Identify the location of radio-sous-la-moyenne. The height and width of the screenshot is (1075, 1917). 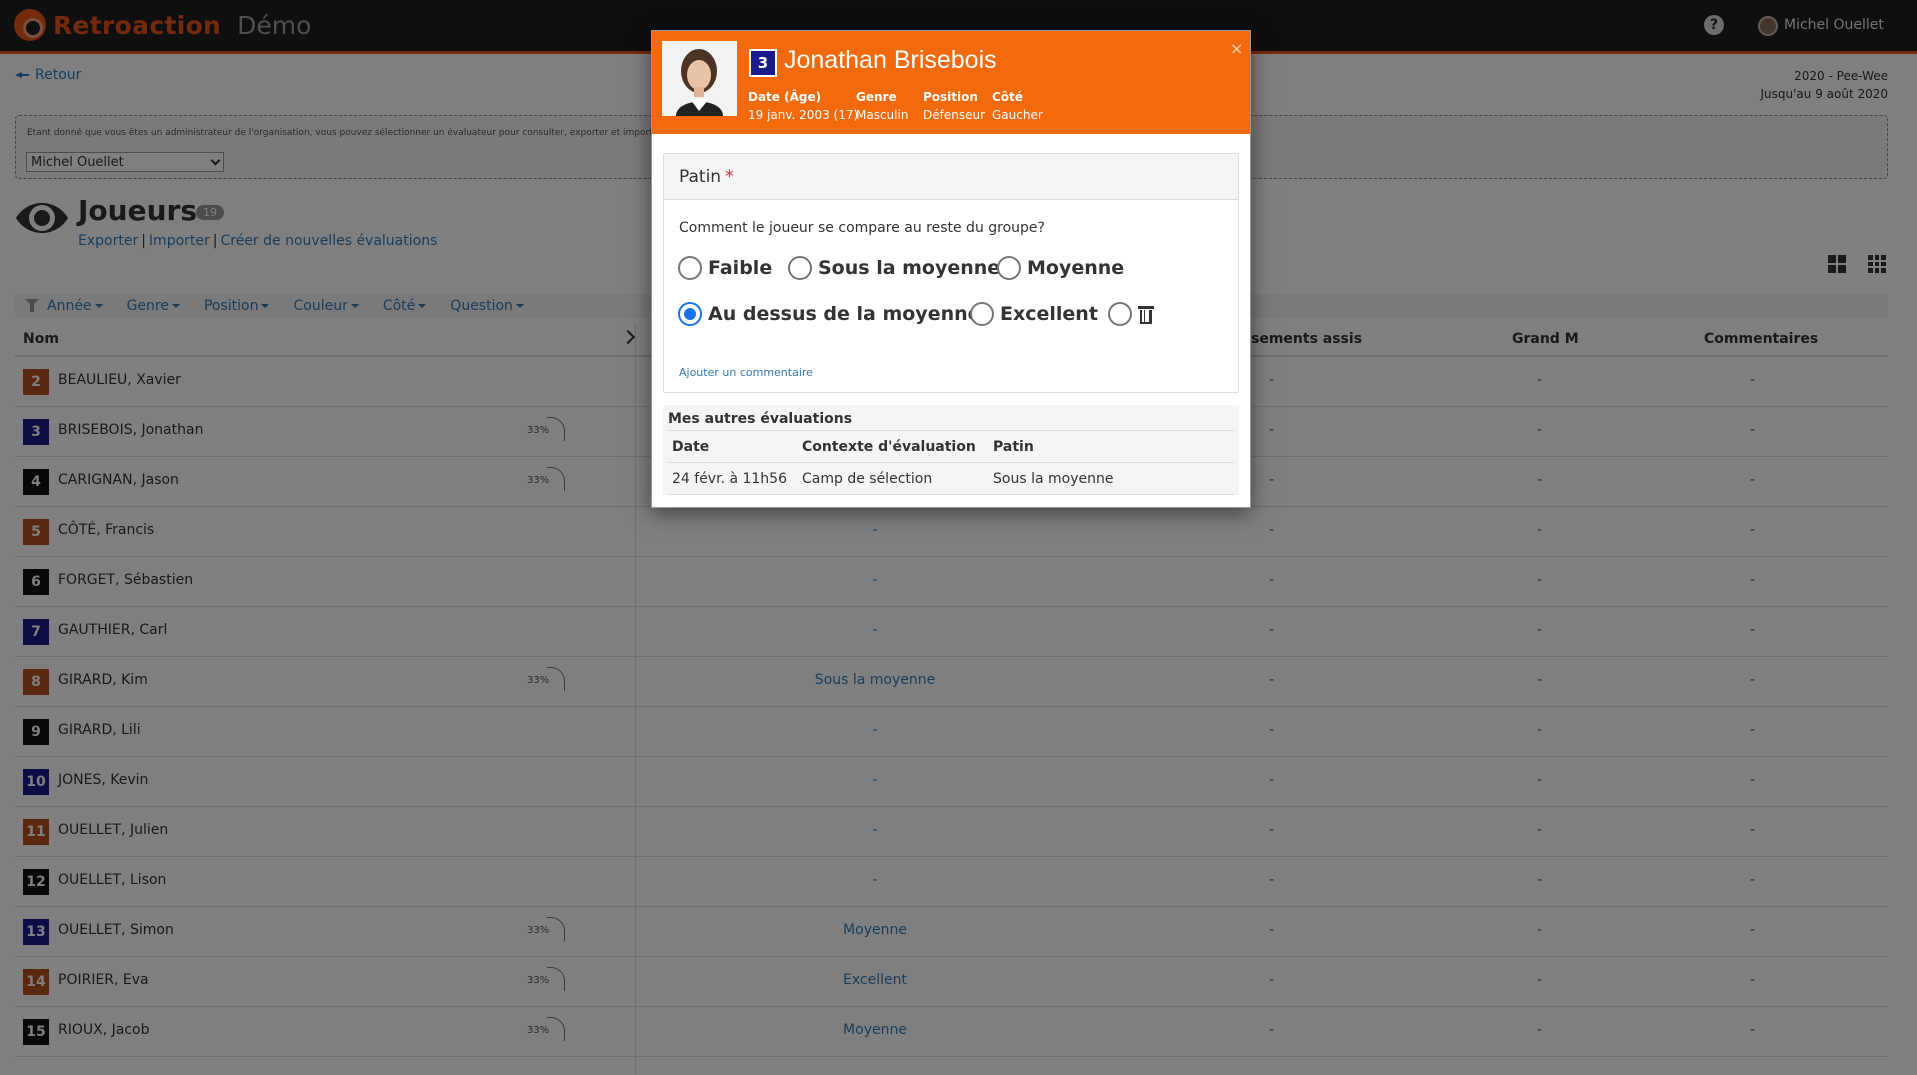
(800, 268).